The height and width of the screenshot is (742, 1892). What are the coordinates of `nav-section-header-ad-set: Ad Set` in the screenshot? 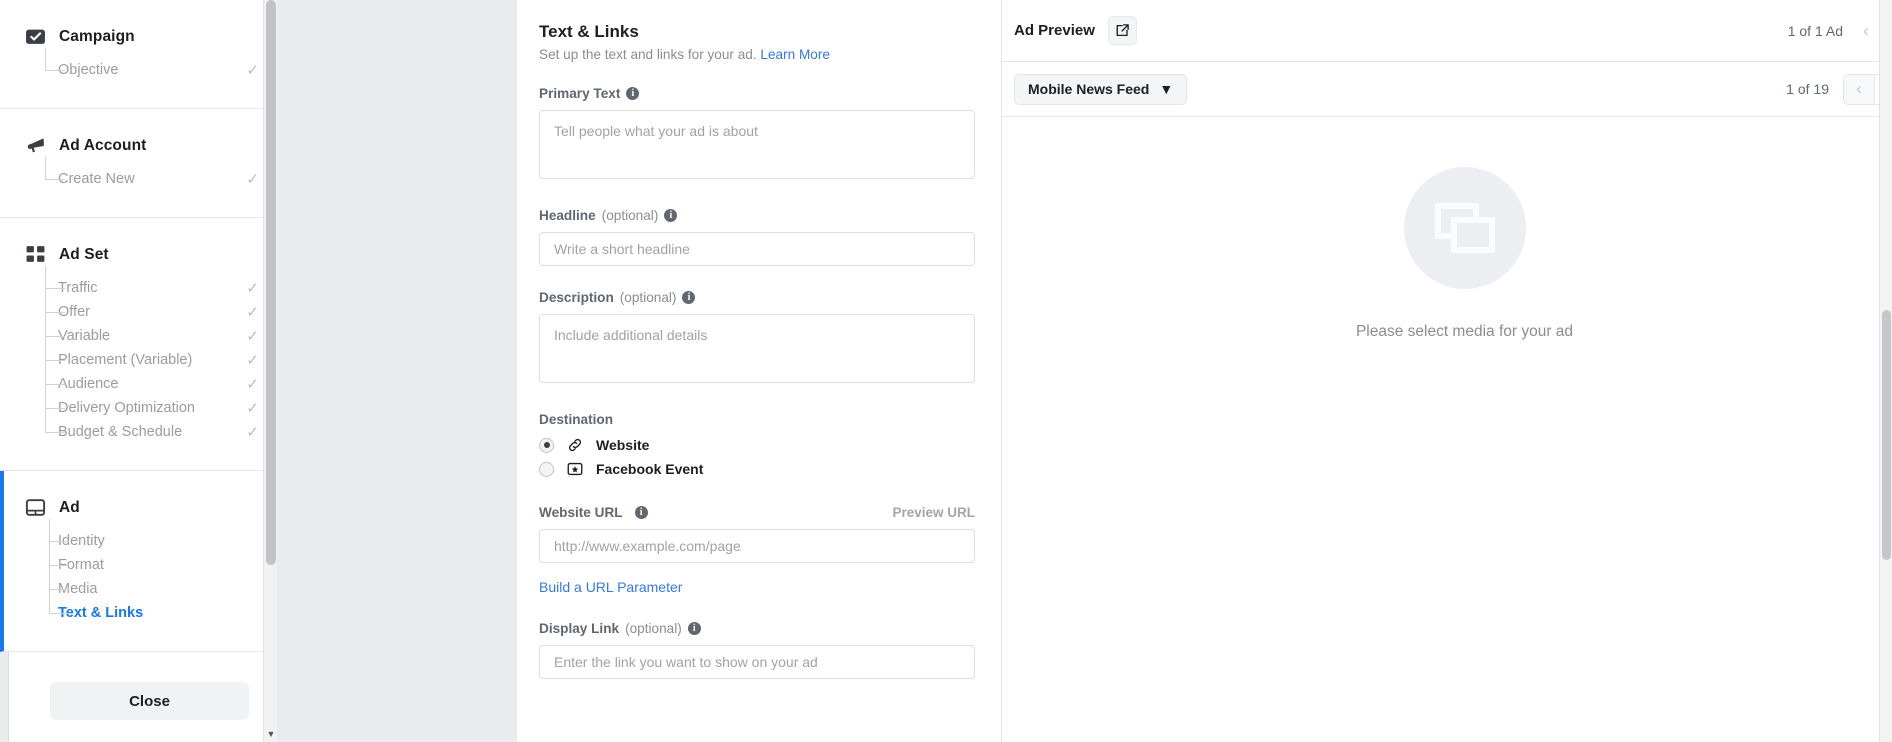 It's located at (138, 254).